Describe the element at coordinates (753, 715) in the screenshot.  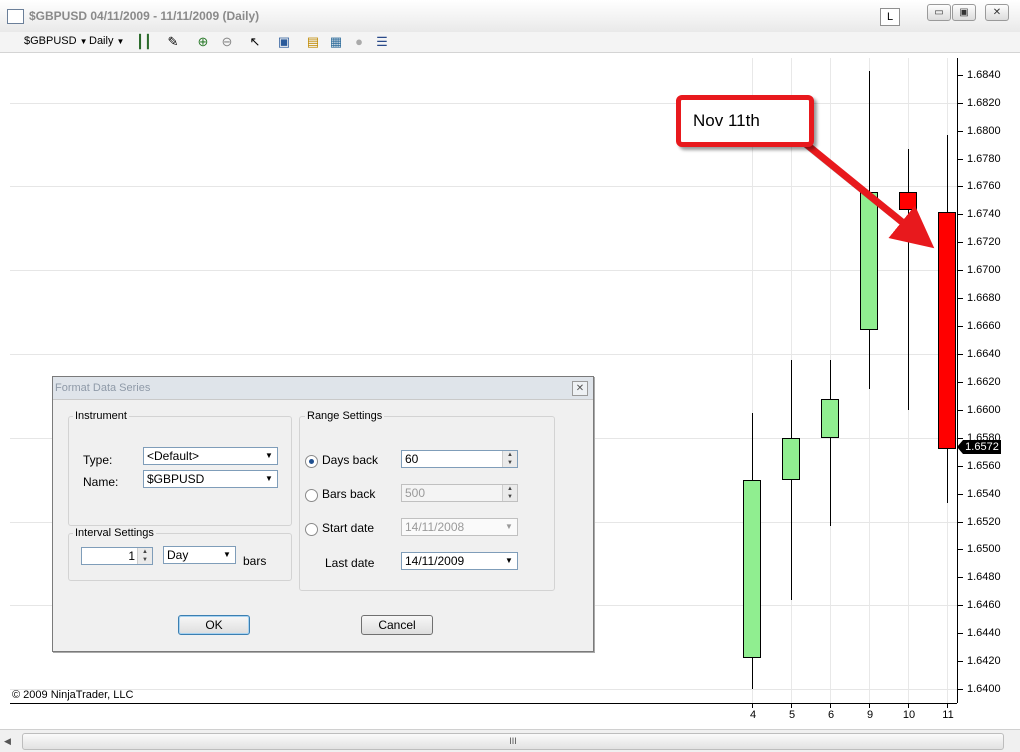
I see `x-tick-label: 4` at that location.